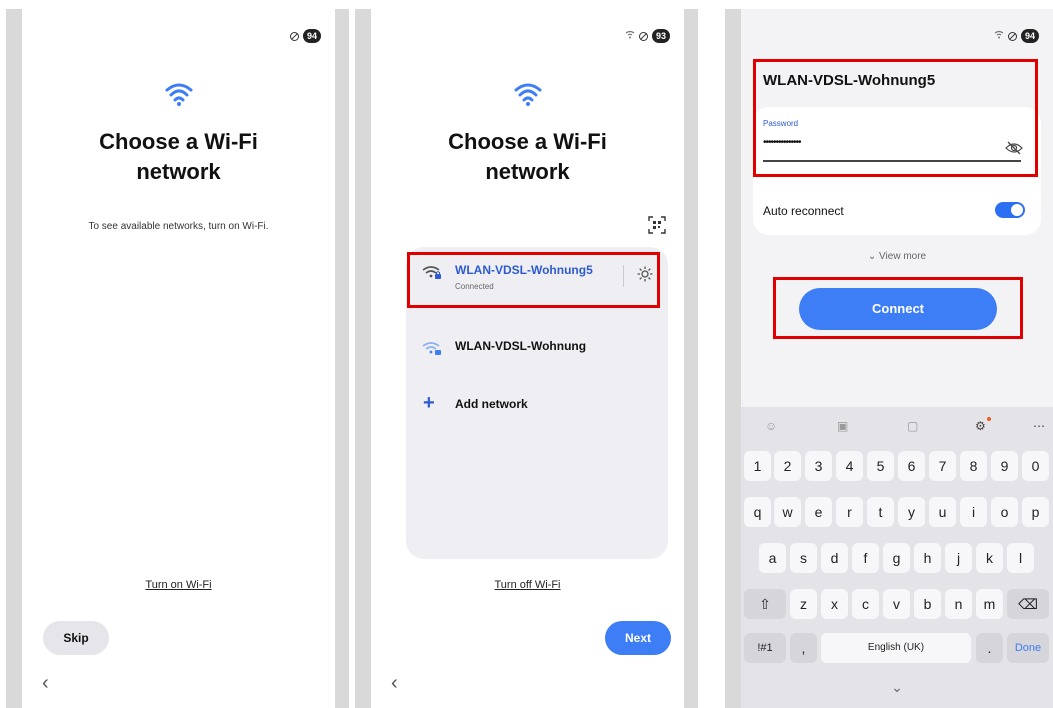 This screenshot has width=1053, height=708. Describe the element at coordinates (521, 346) in the screenshot. I see `network-name: WLAN-VDSL-Wohnung` at that location.